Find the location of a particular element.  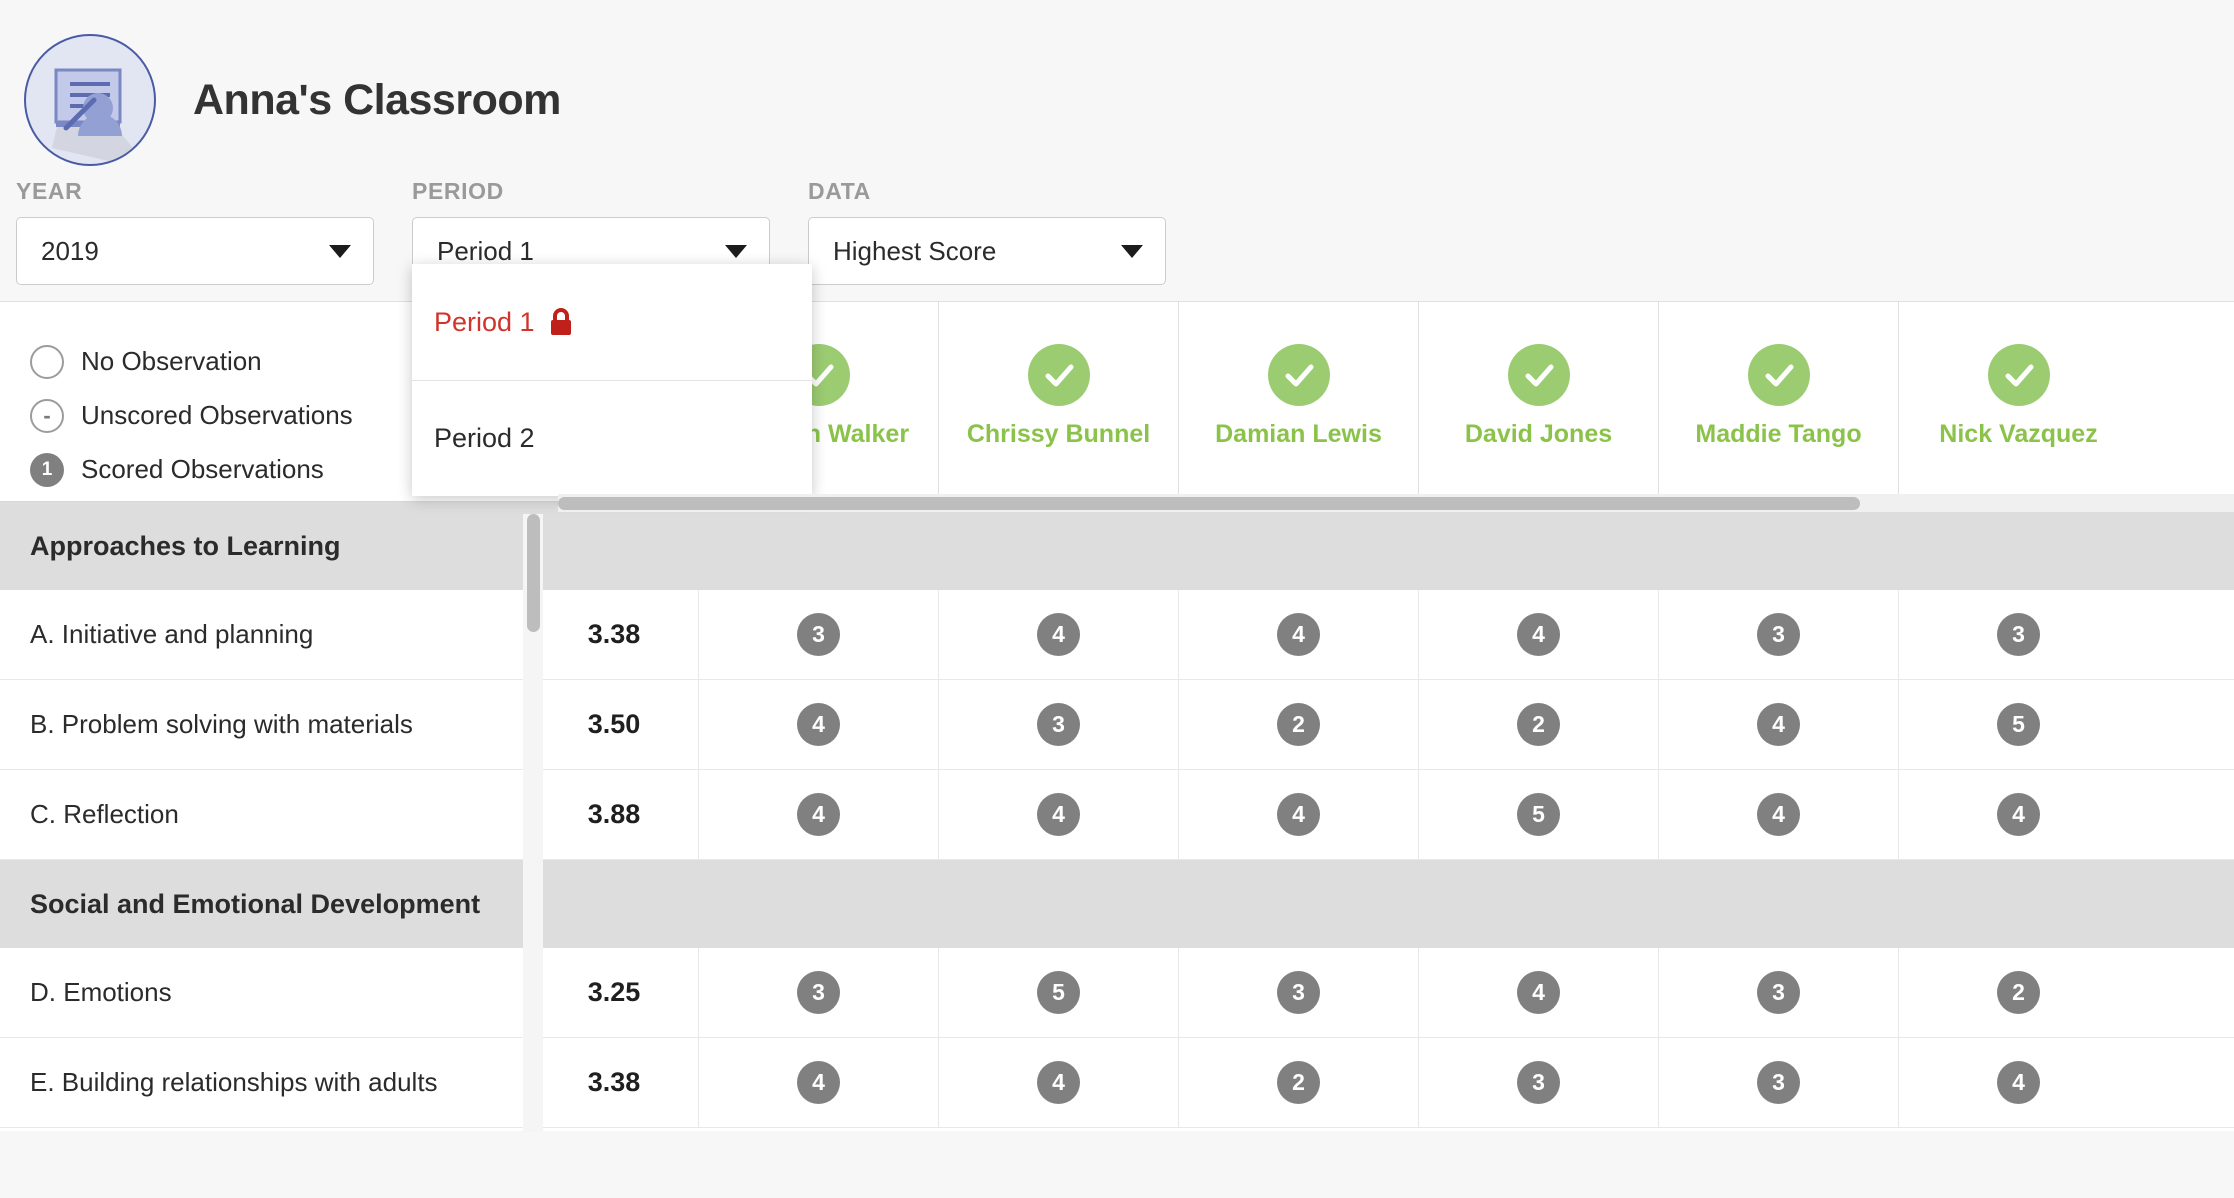

filter-year: YEAR 2019 is located at coordinates (195, 231).